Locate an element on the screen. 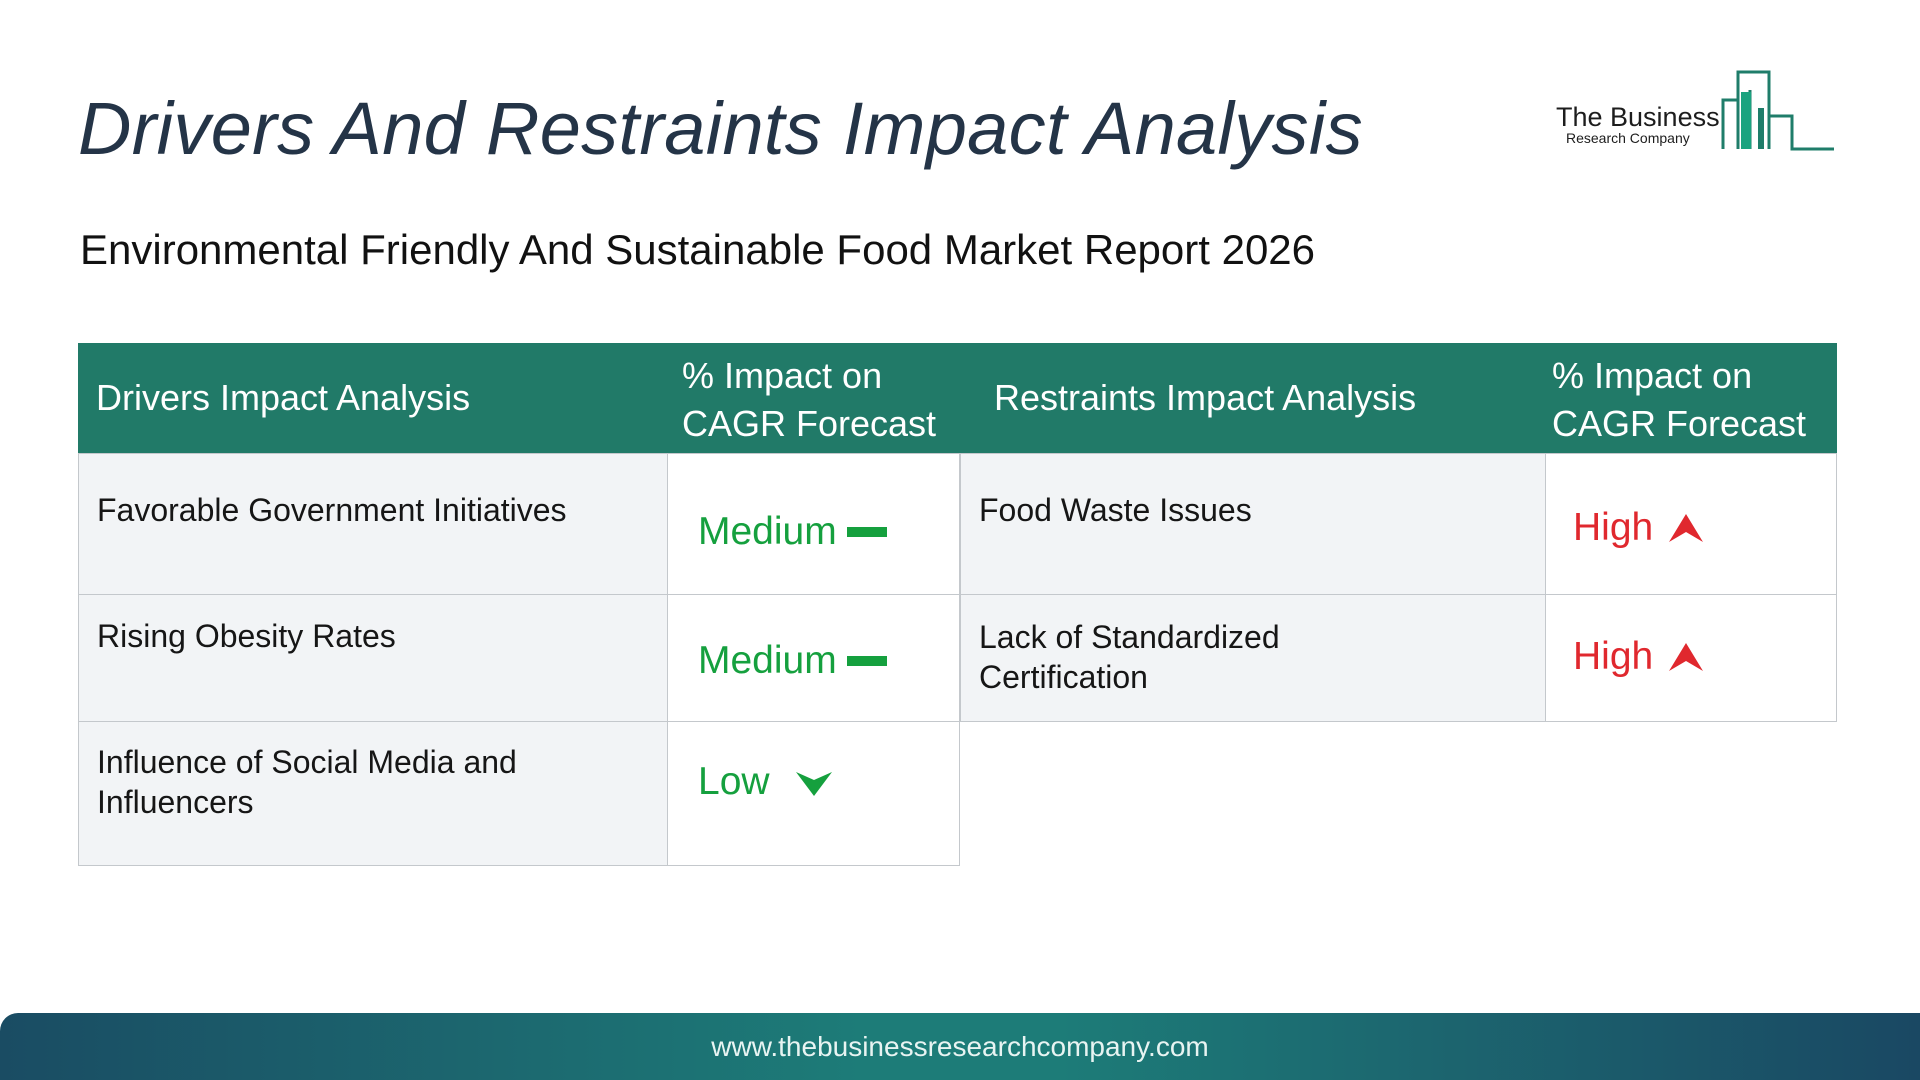 The width and height of the screenshot is (1920, 1080). website-link: www.thebusinessresearchcompany.com is located at coordinates (960, 1047).